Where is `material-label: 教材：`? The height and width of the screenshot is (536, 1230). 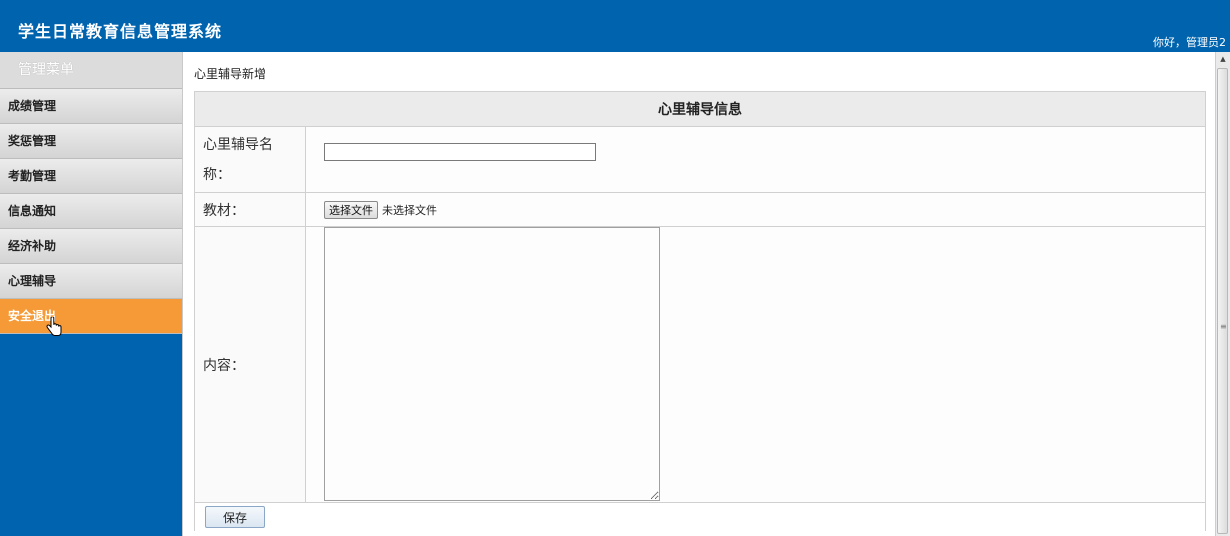 material-label: 教材： is located at coordinates (250, 209).